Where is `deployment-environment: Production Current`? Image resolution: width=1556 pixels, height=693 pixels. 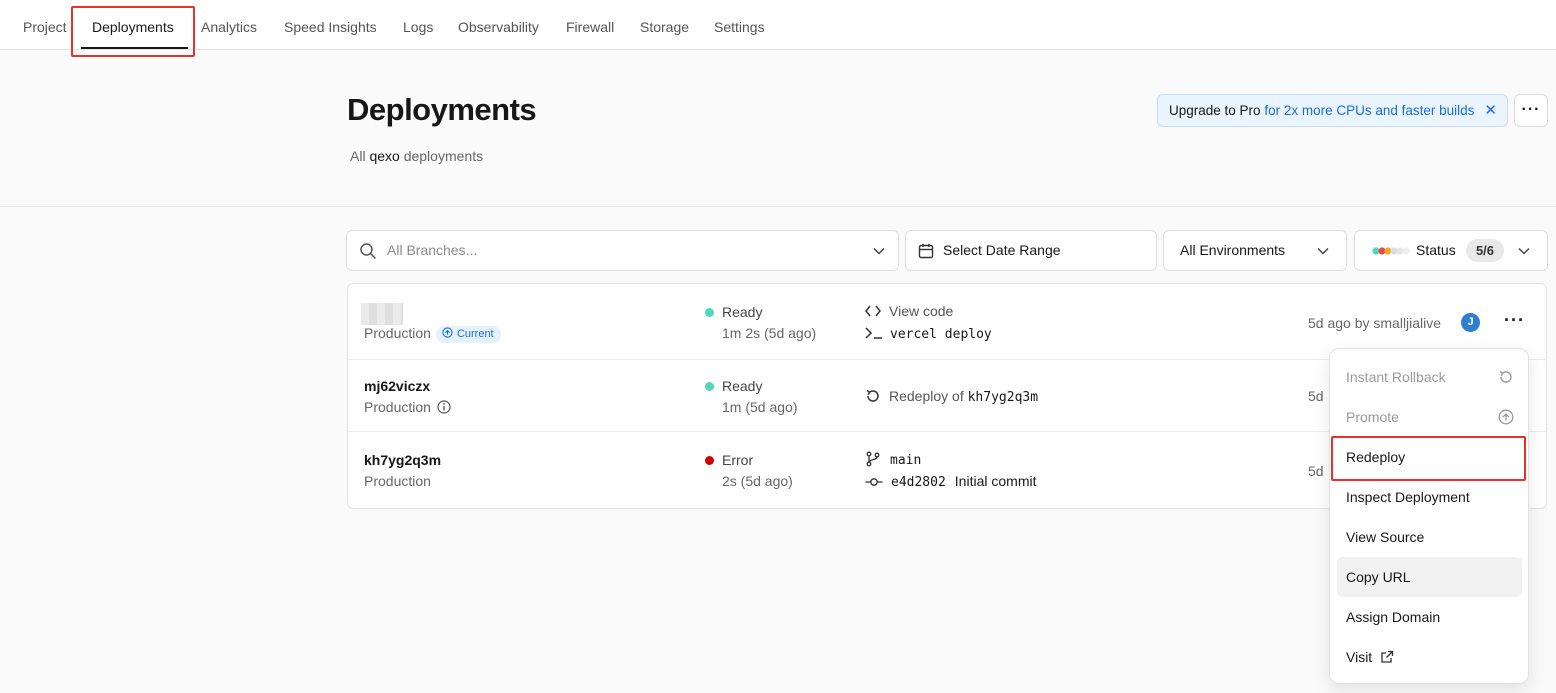
deployment-environment: Production Current is located at coordinates (432, 334).